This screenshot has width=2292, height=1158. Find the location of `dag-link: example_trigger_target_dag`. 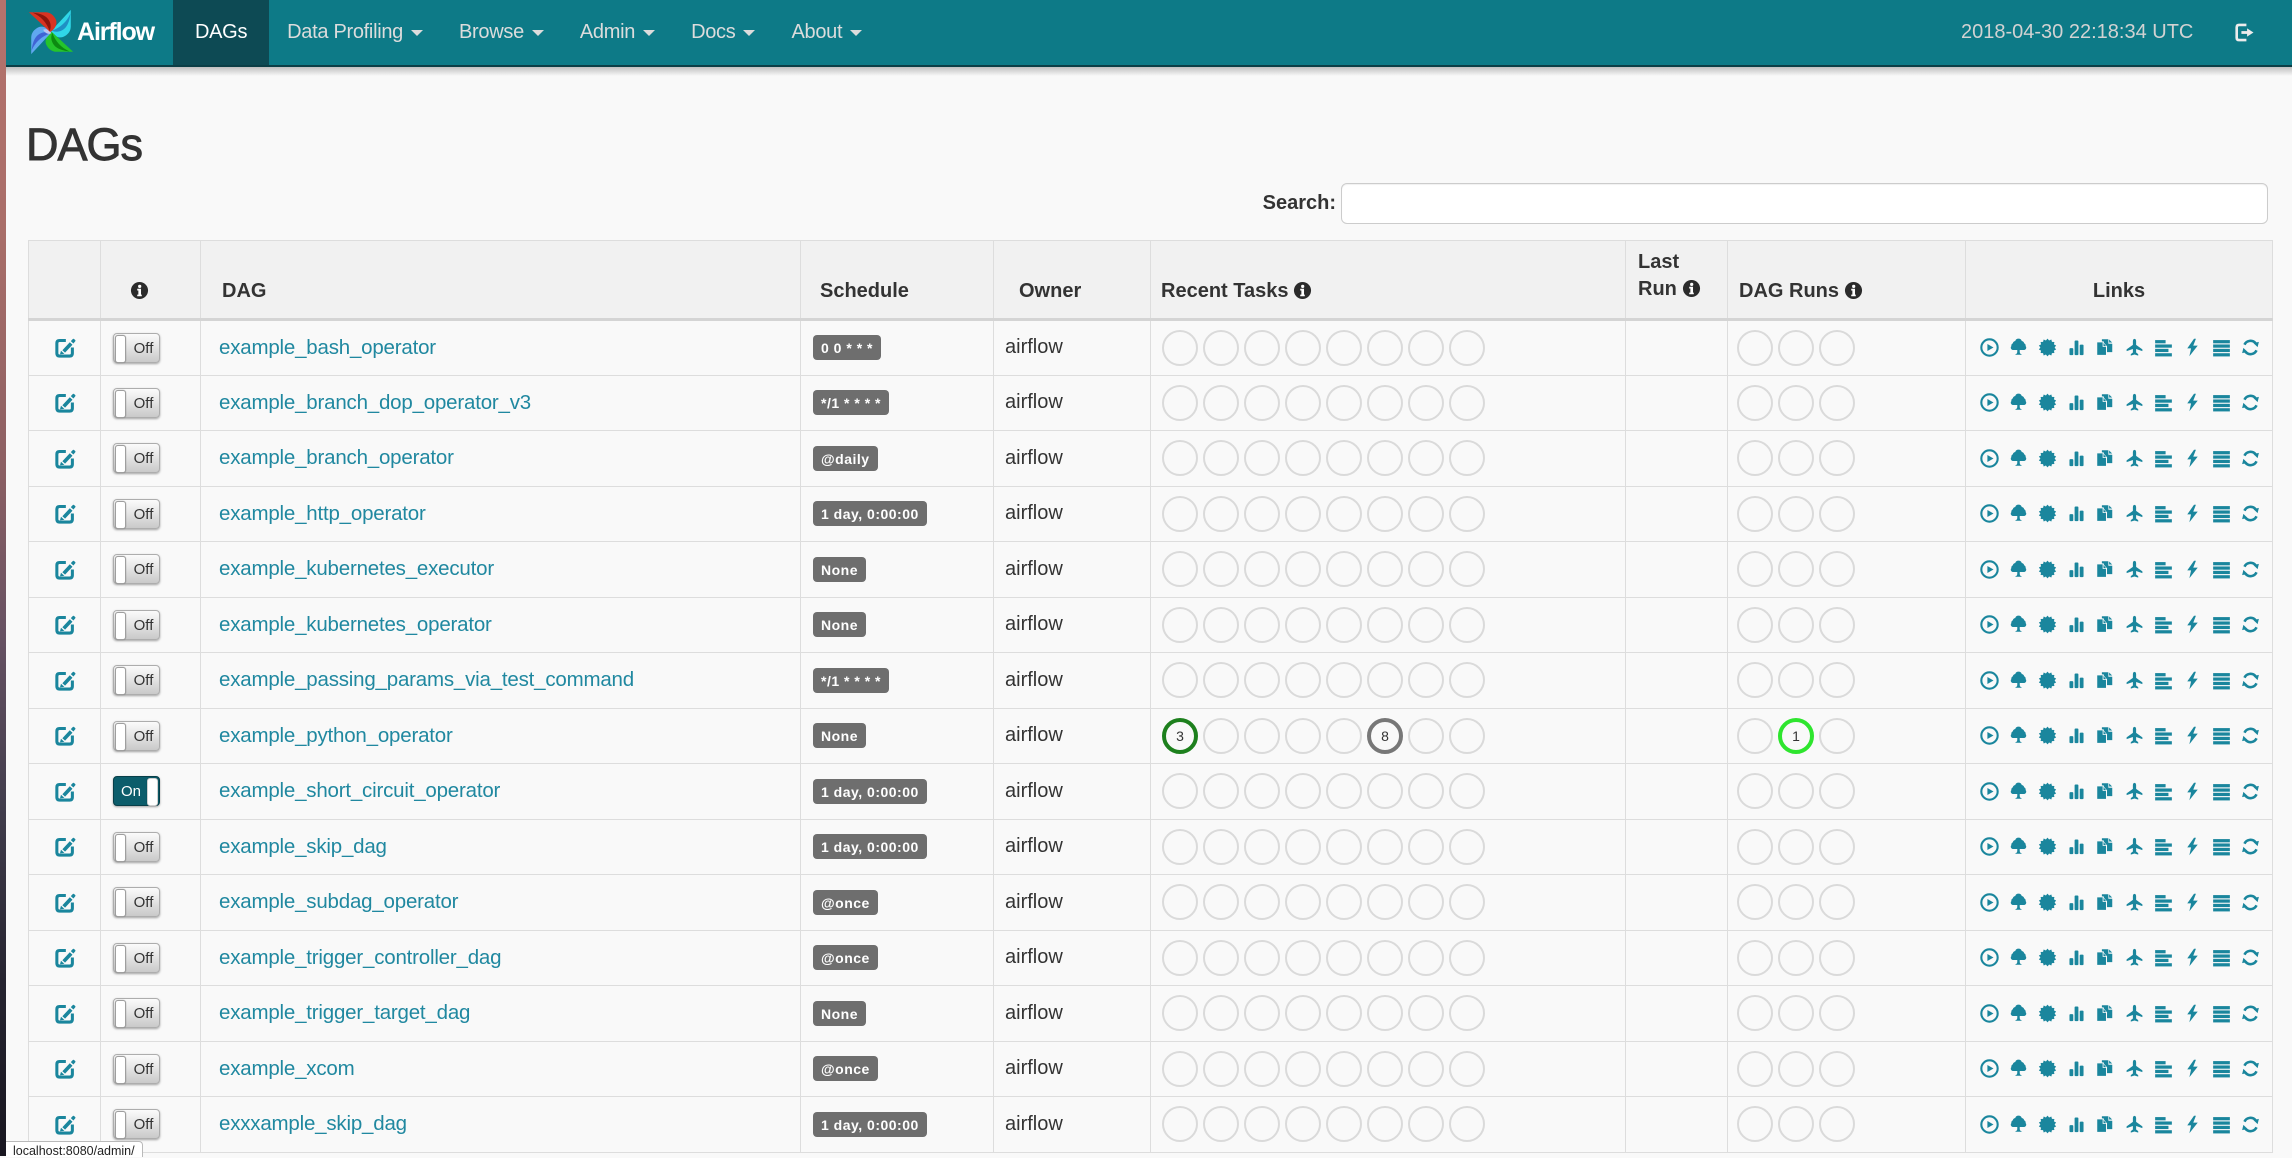

dag-link: example_trigger_target_dag is located at coordinates (335, 1013).